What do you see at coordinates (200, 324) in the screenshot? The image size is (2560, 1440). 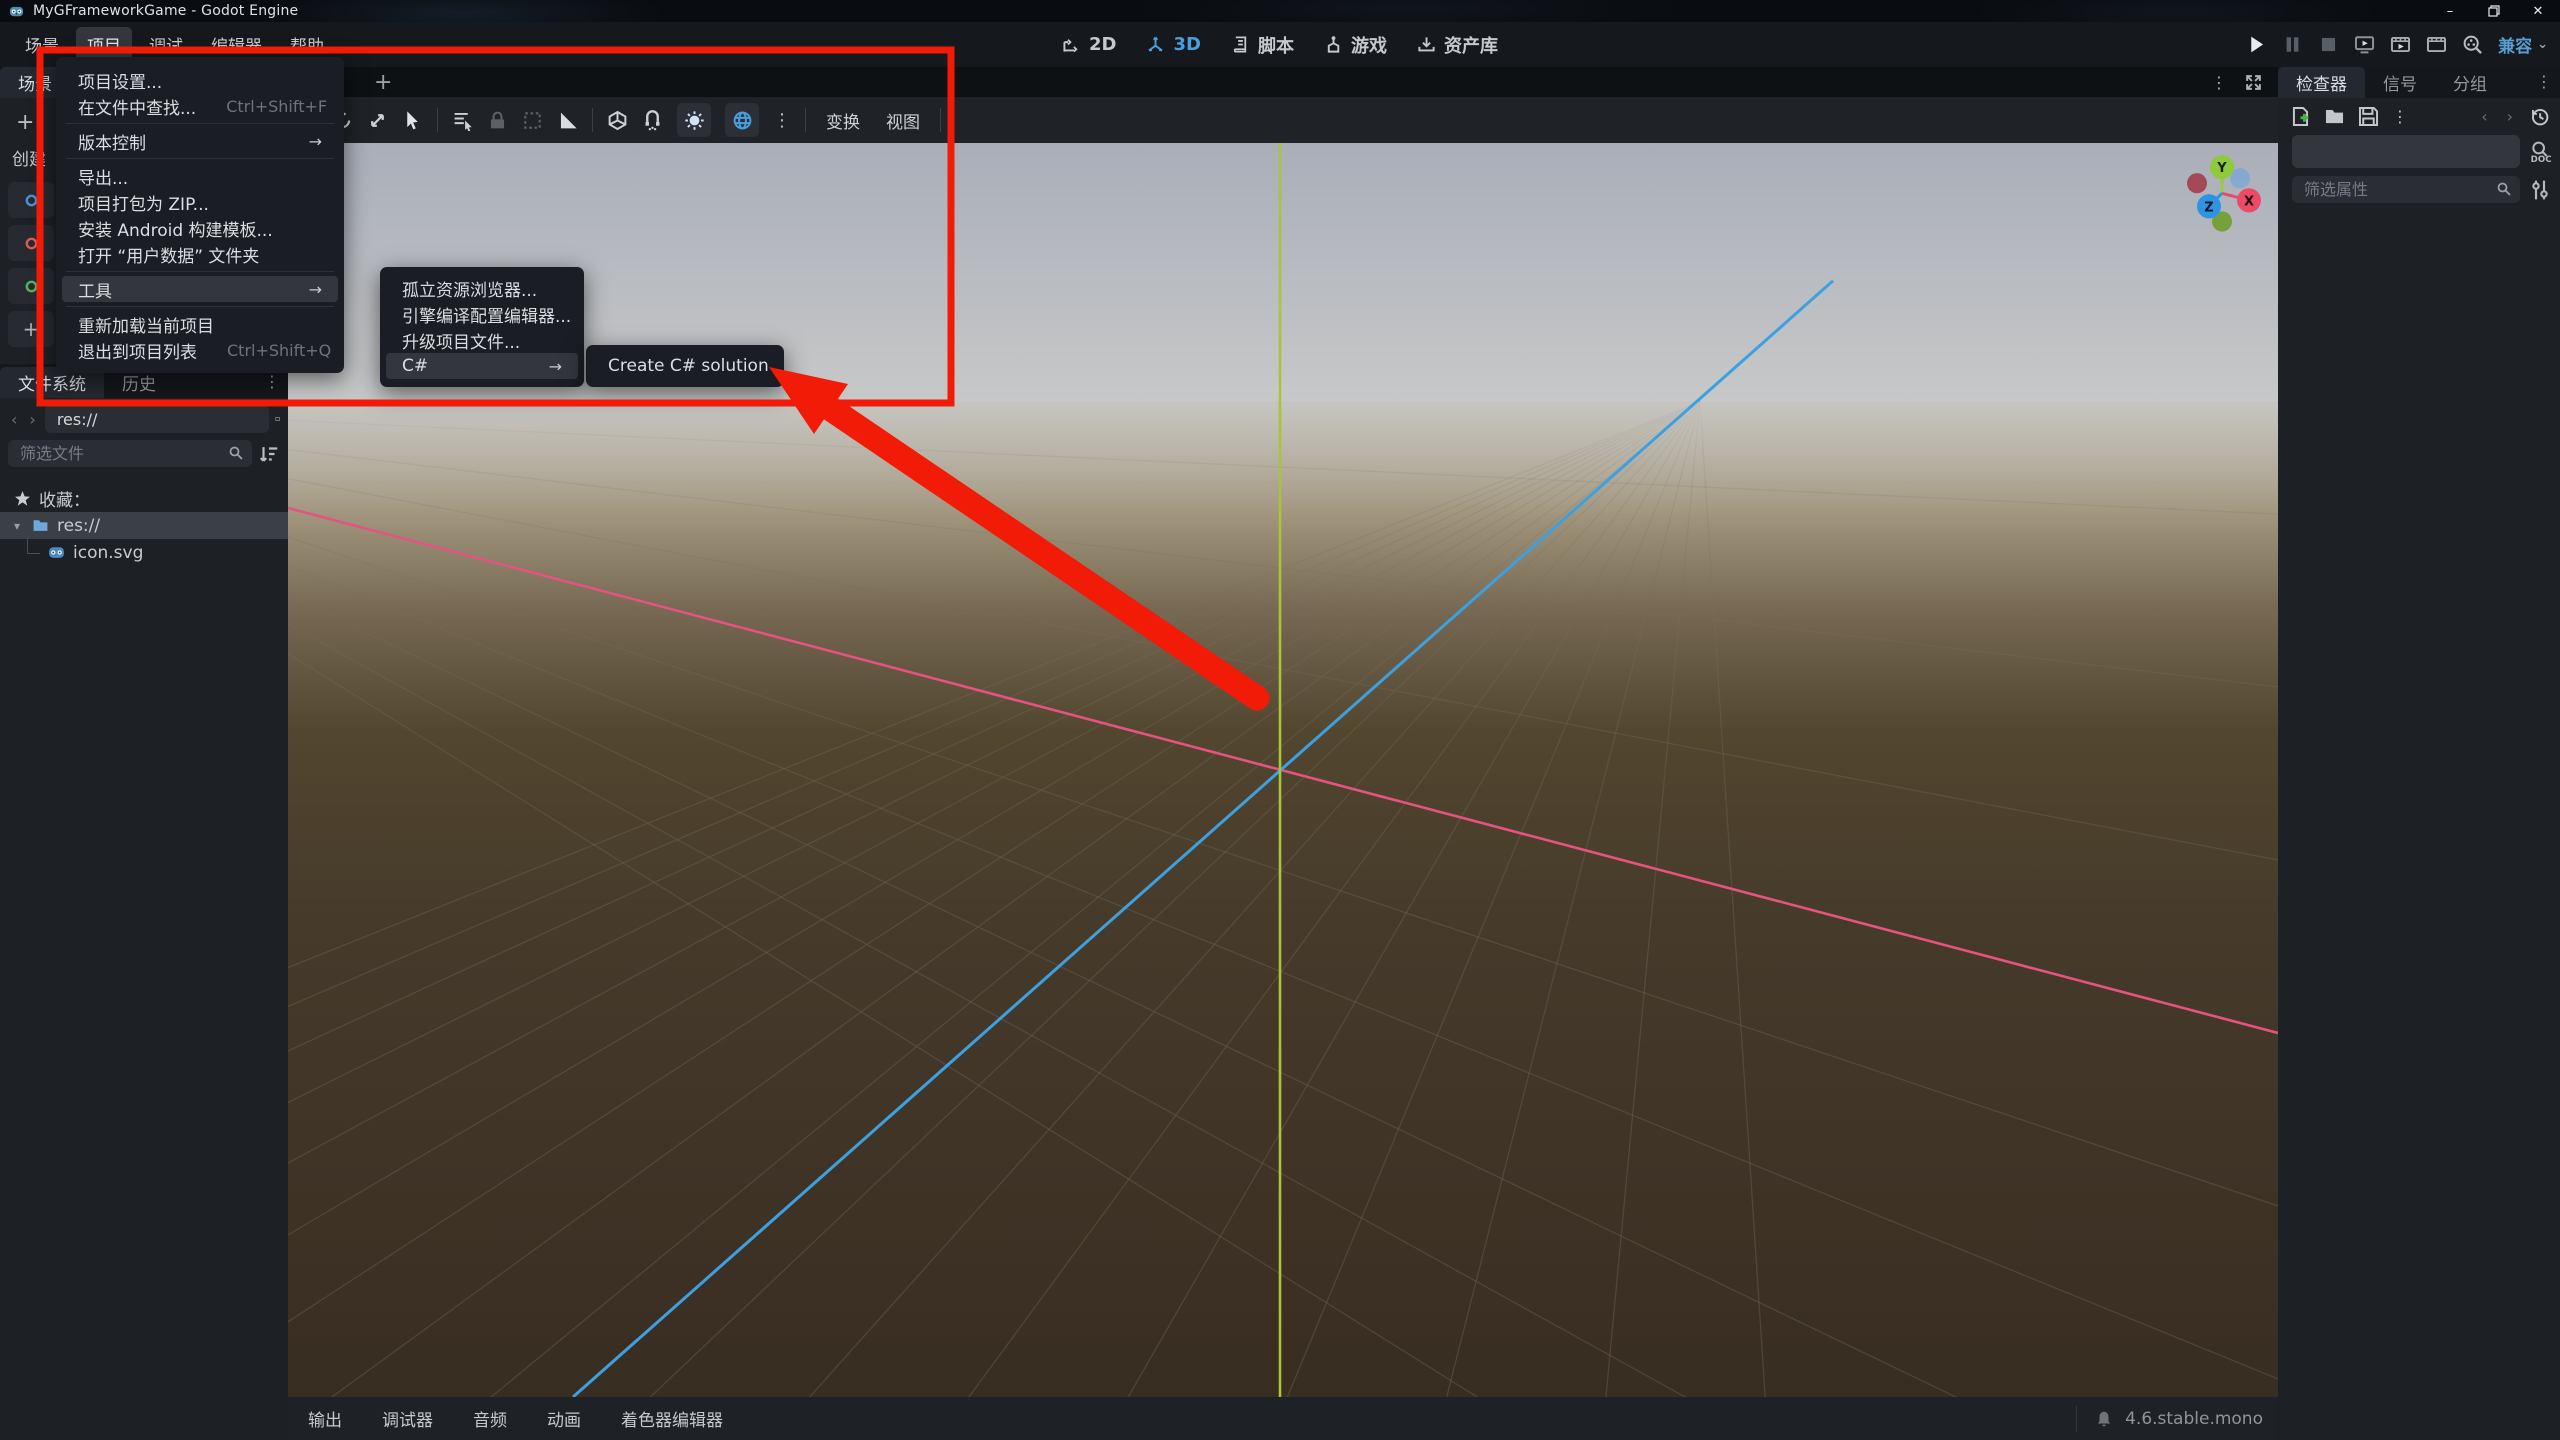 I see `menu-item-reload-project: 重新加载当前项目` at bounding box center [200, 324].